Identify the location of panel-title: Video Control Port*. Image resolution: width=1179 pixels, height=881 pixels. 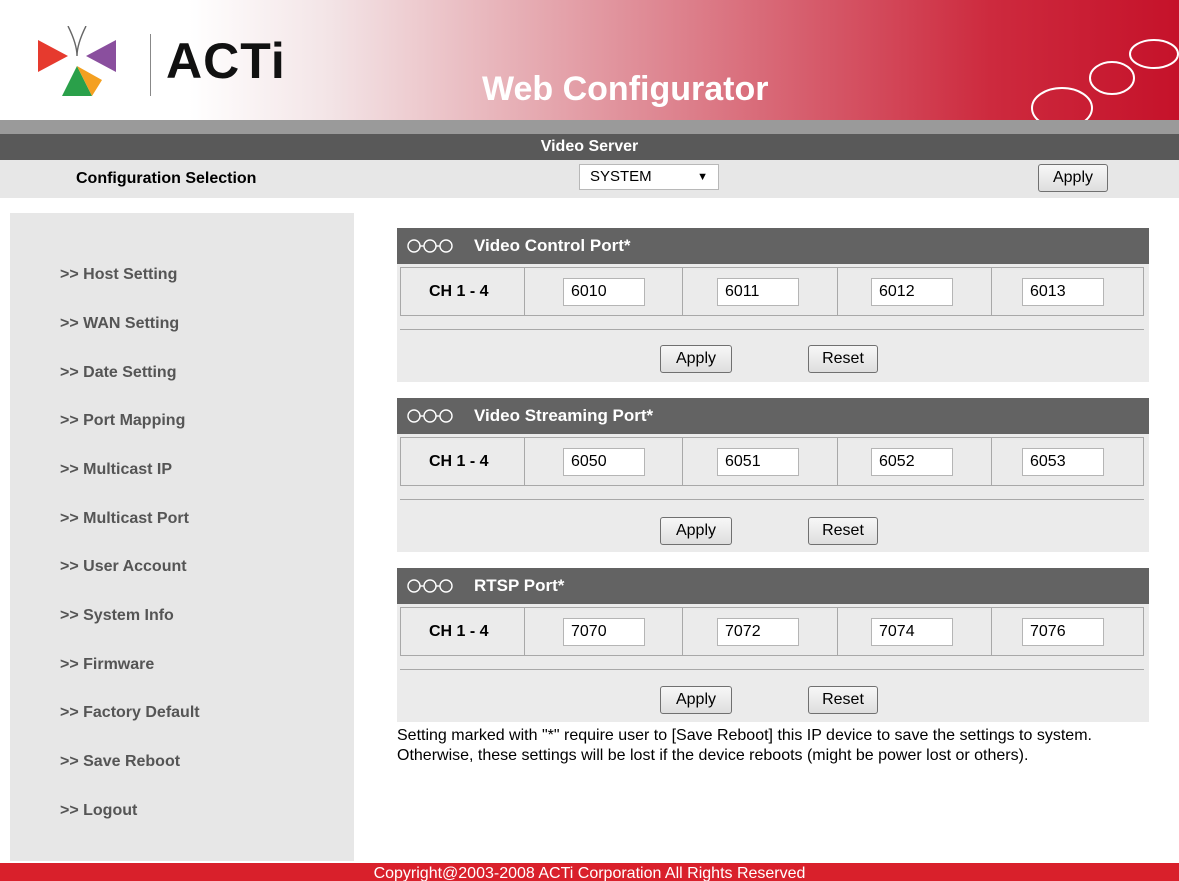
(552, 245).